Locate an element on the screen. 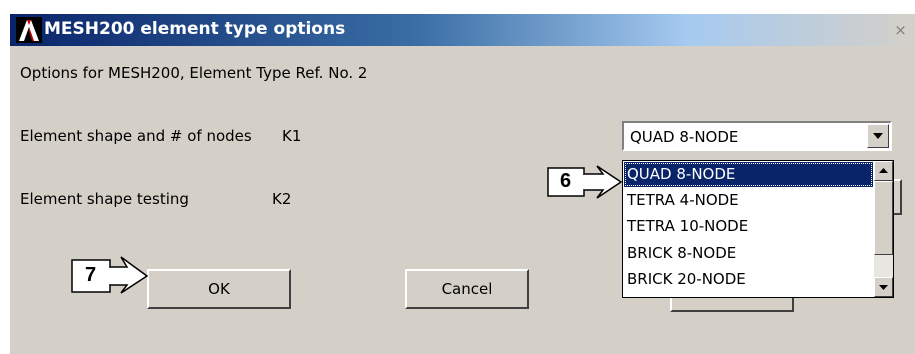  shape-select-value: QUAD 8-NODE is located at coordinates (684, 137).